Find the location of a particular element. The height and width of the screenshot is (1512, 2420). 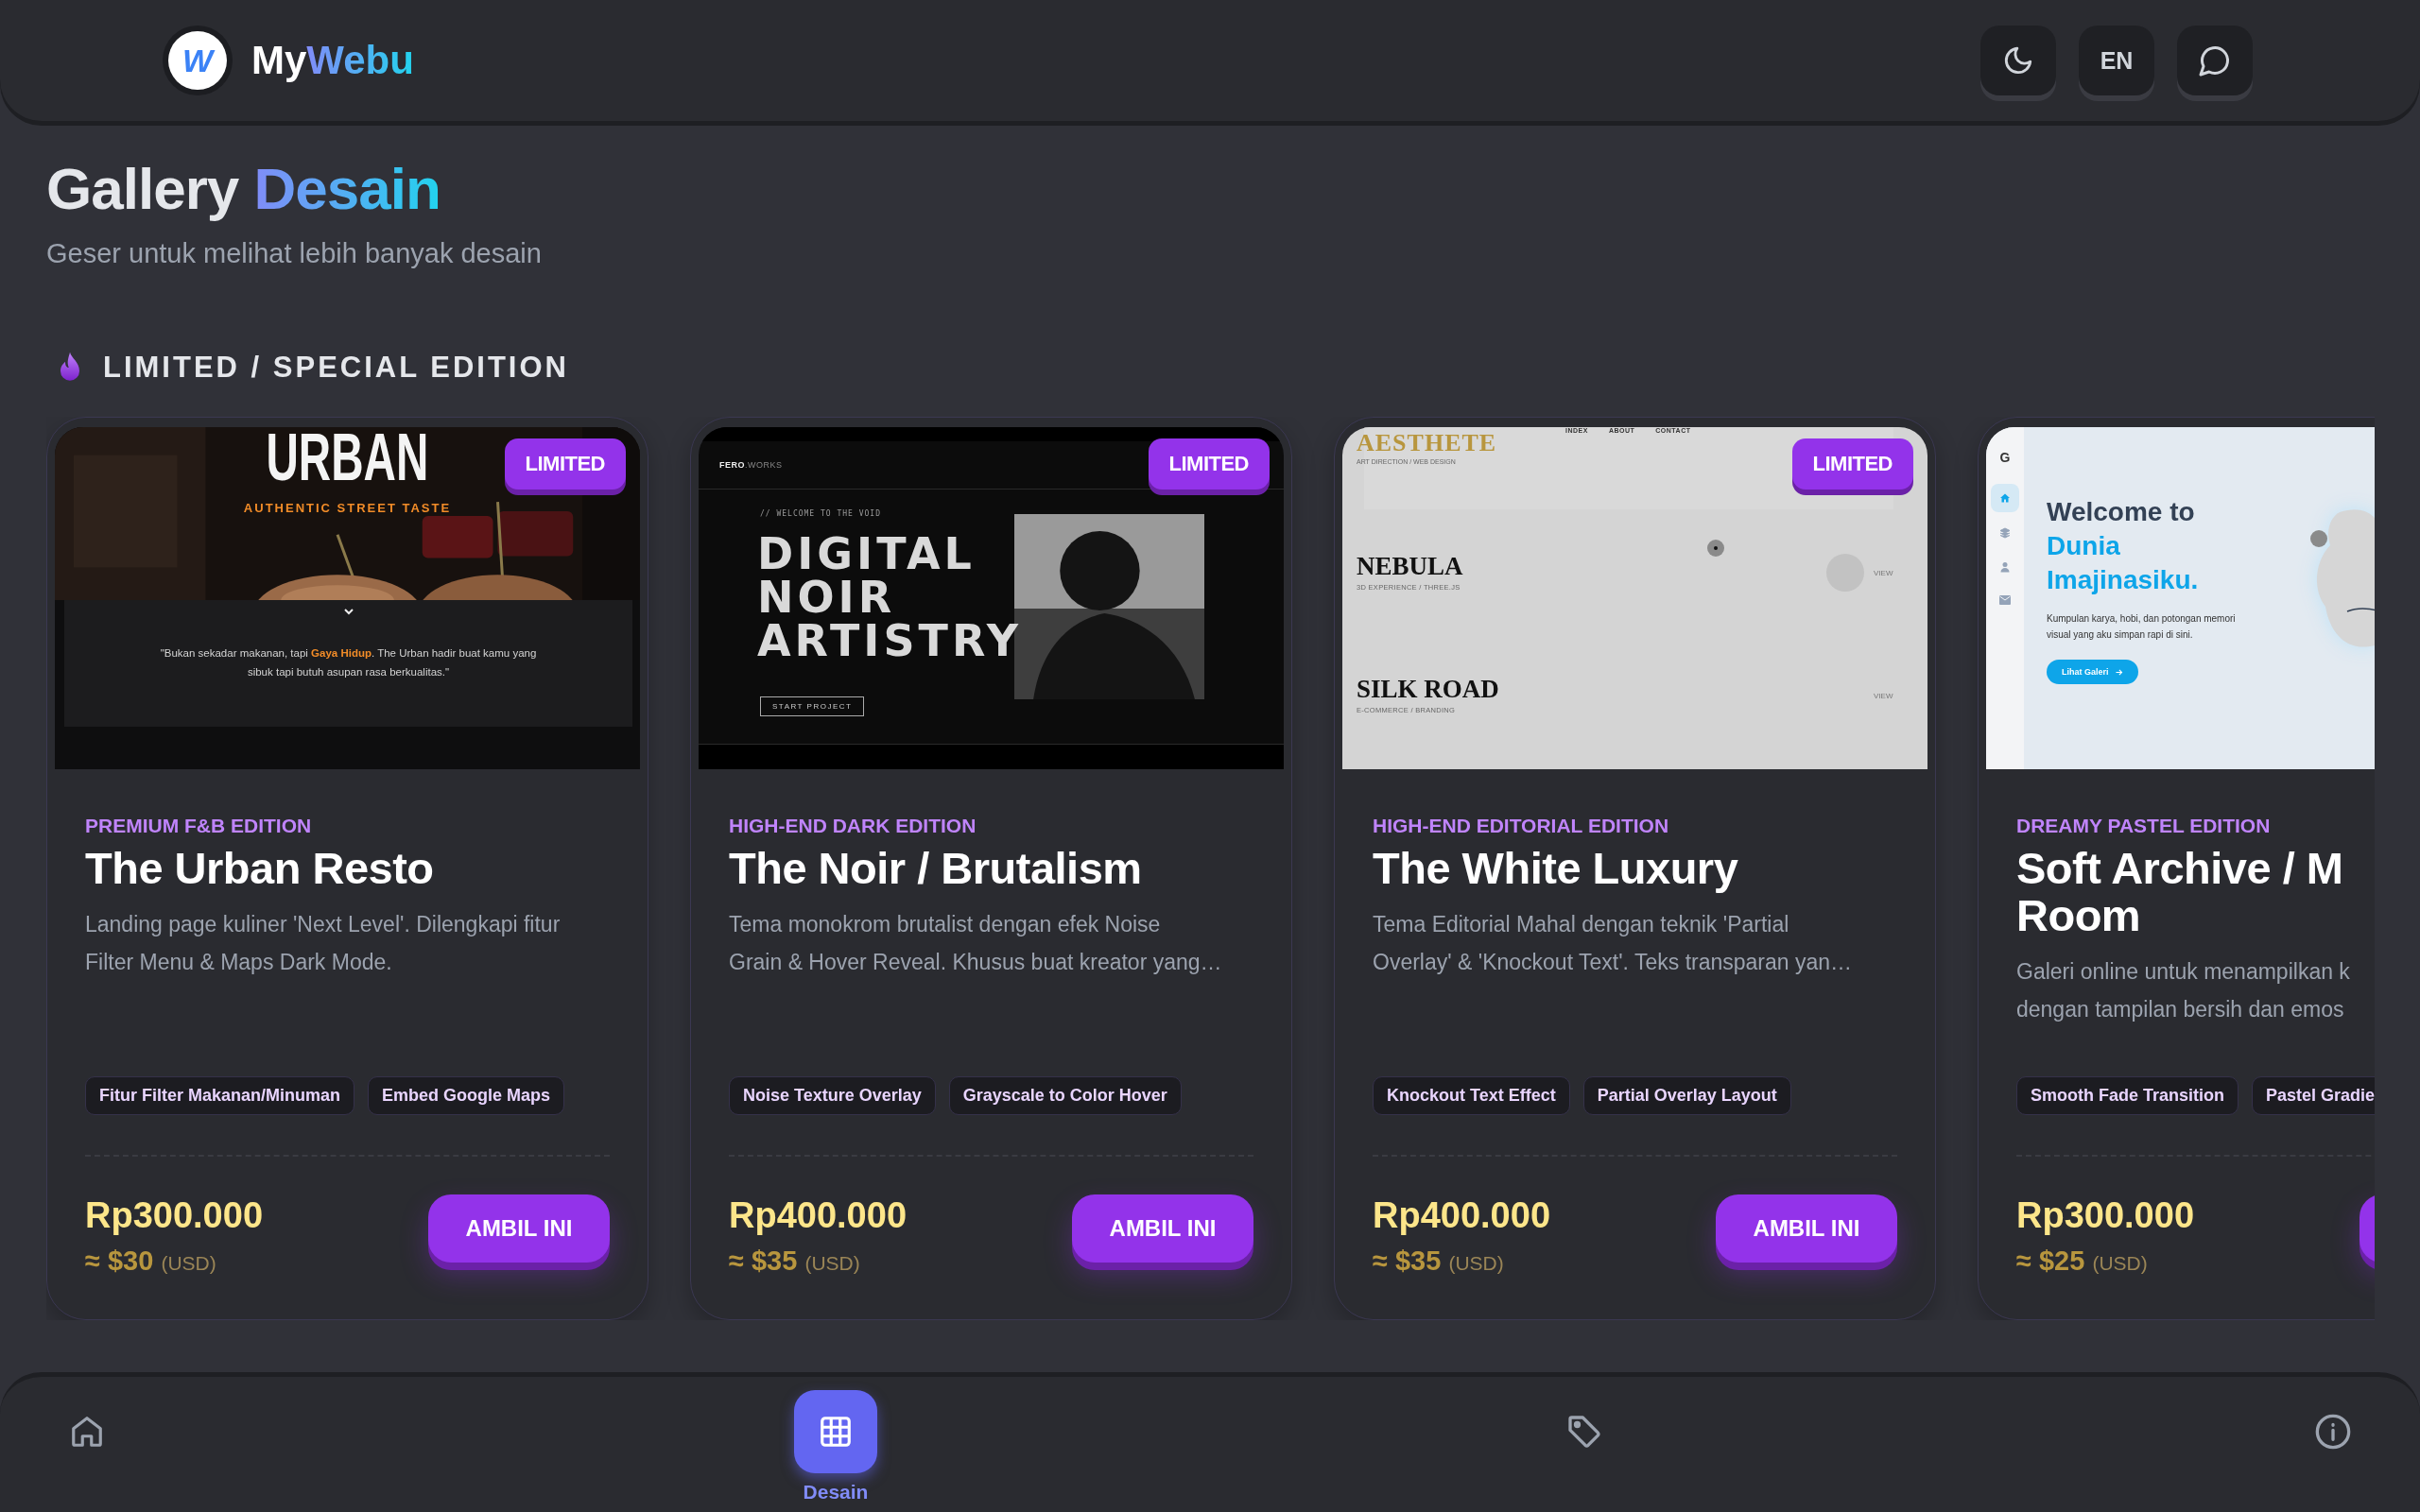

layers-icon is located at coordinates (2005, 533).